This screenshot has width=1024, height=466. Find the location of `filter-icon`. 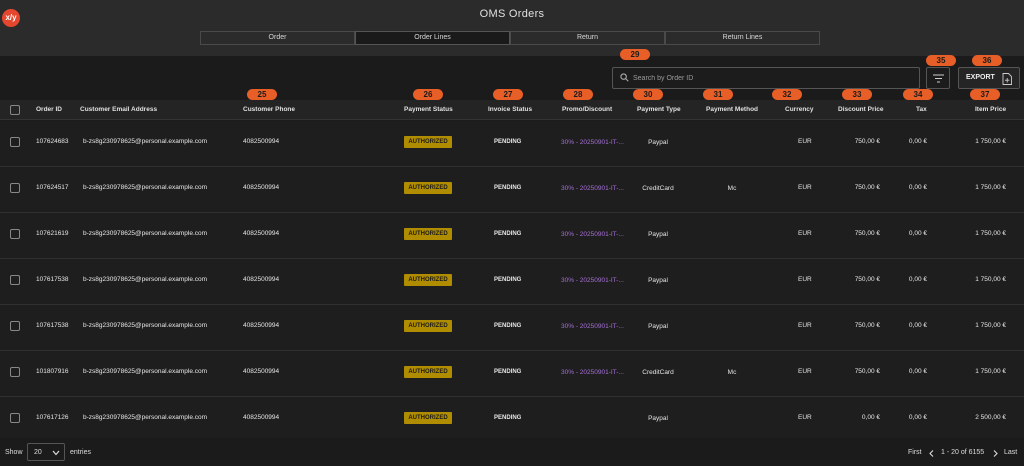

filter-icon is located at coordinates (938, 78).